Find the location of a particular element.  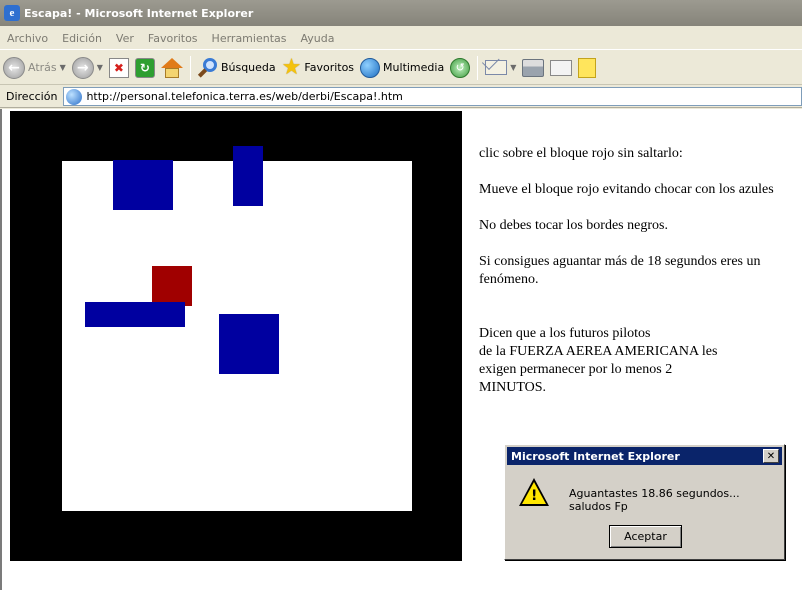

menu-herramientas: Herramientas is located at coordinates (249, 38).